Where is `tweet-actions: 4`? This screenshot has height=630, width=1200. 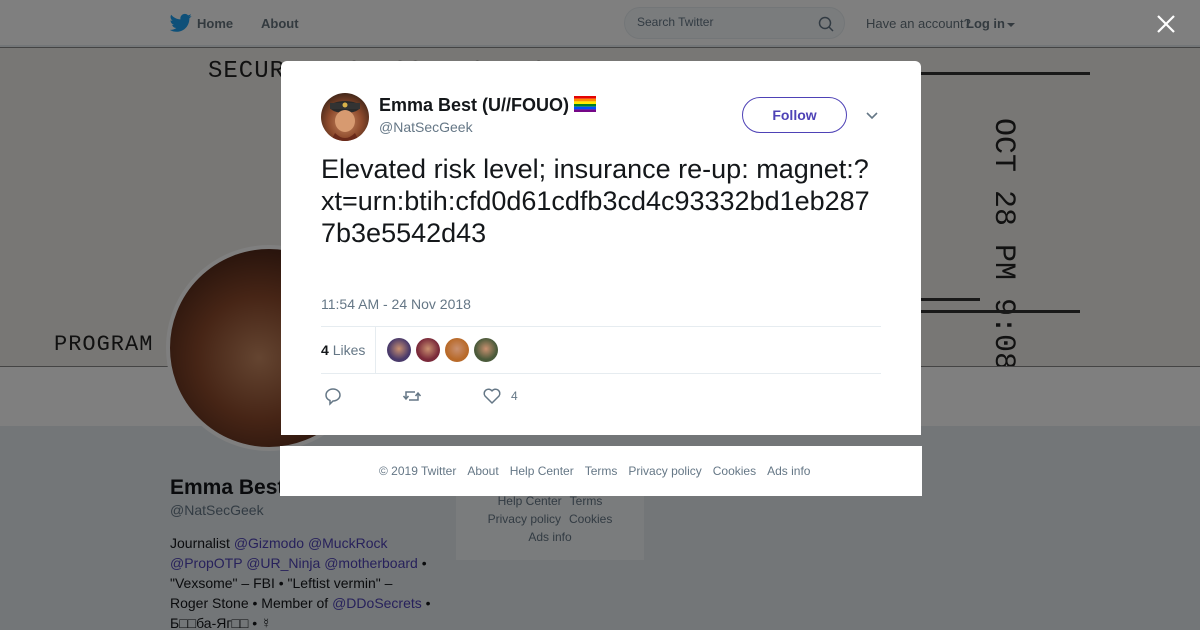
tweet-actions: 4 is located at coordinates (471, 396).